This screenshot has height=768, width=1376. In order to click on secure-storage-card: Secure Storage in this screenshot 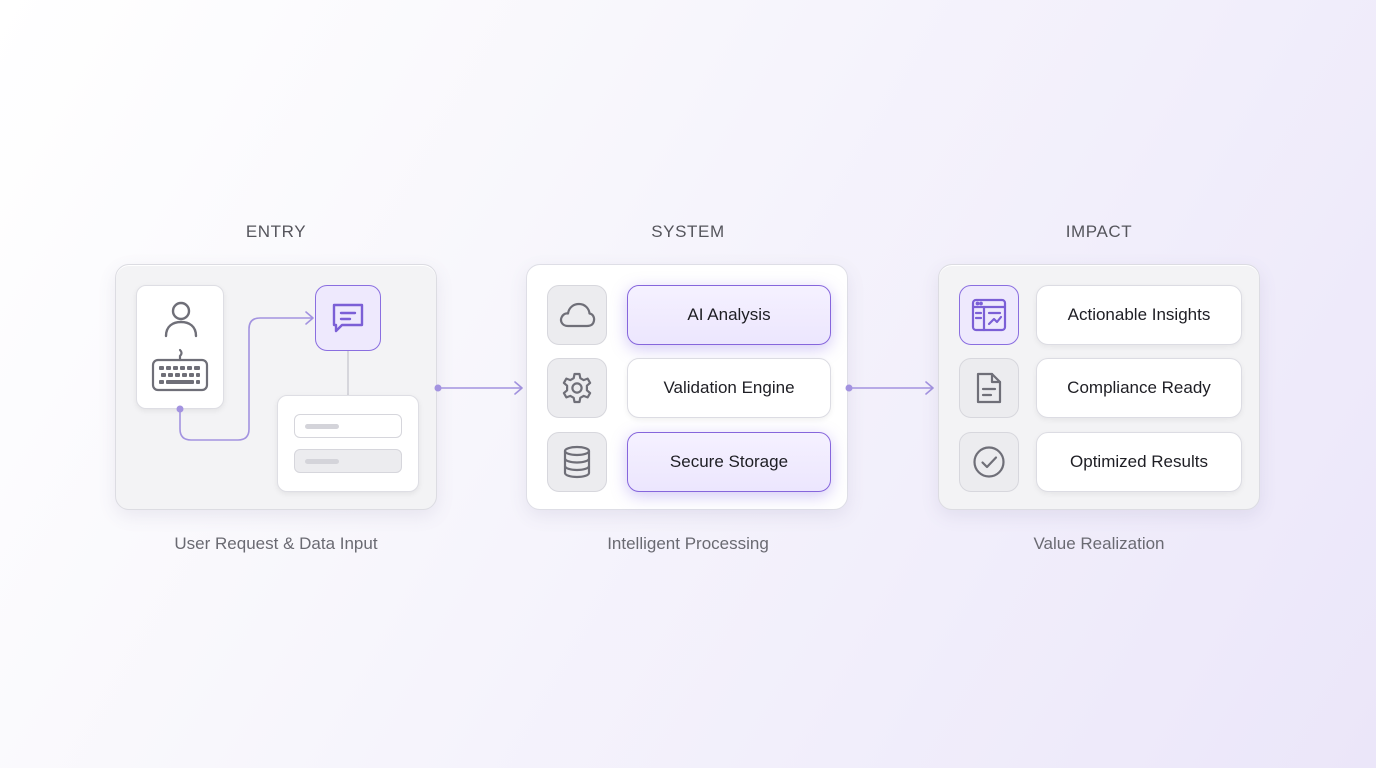, I will do `click(729, 462)`.